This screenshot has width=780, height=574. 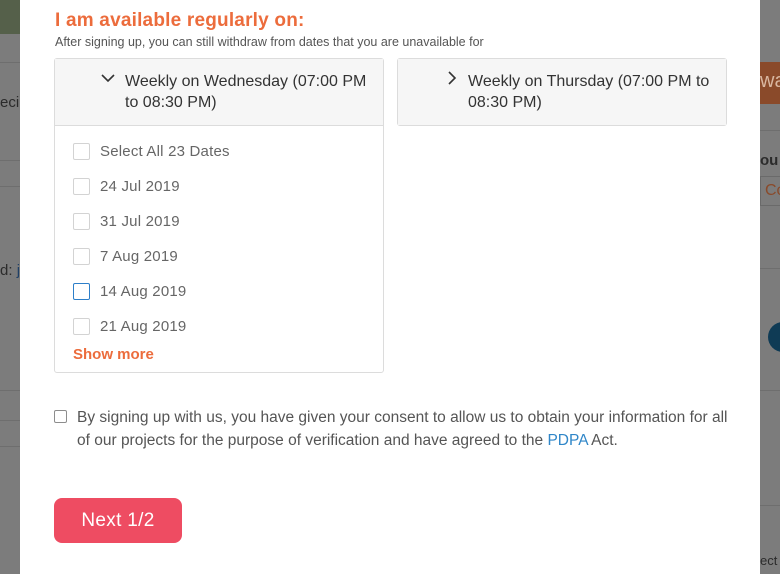 I want to click on date-row: 21 Aug 2019, so click(x=129, y=326).